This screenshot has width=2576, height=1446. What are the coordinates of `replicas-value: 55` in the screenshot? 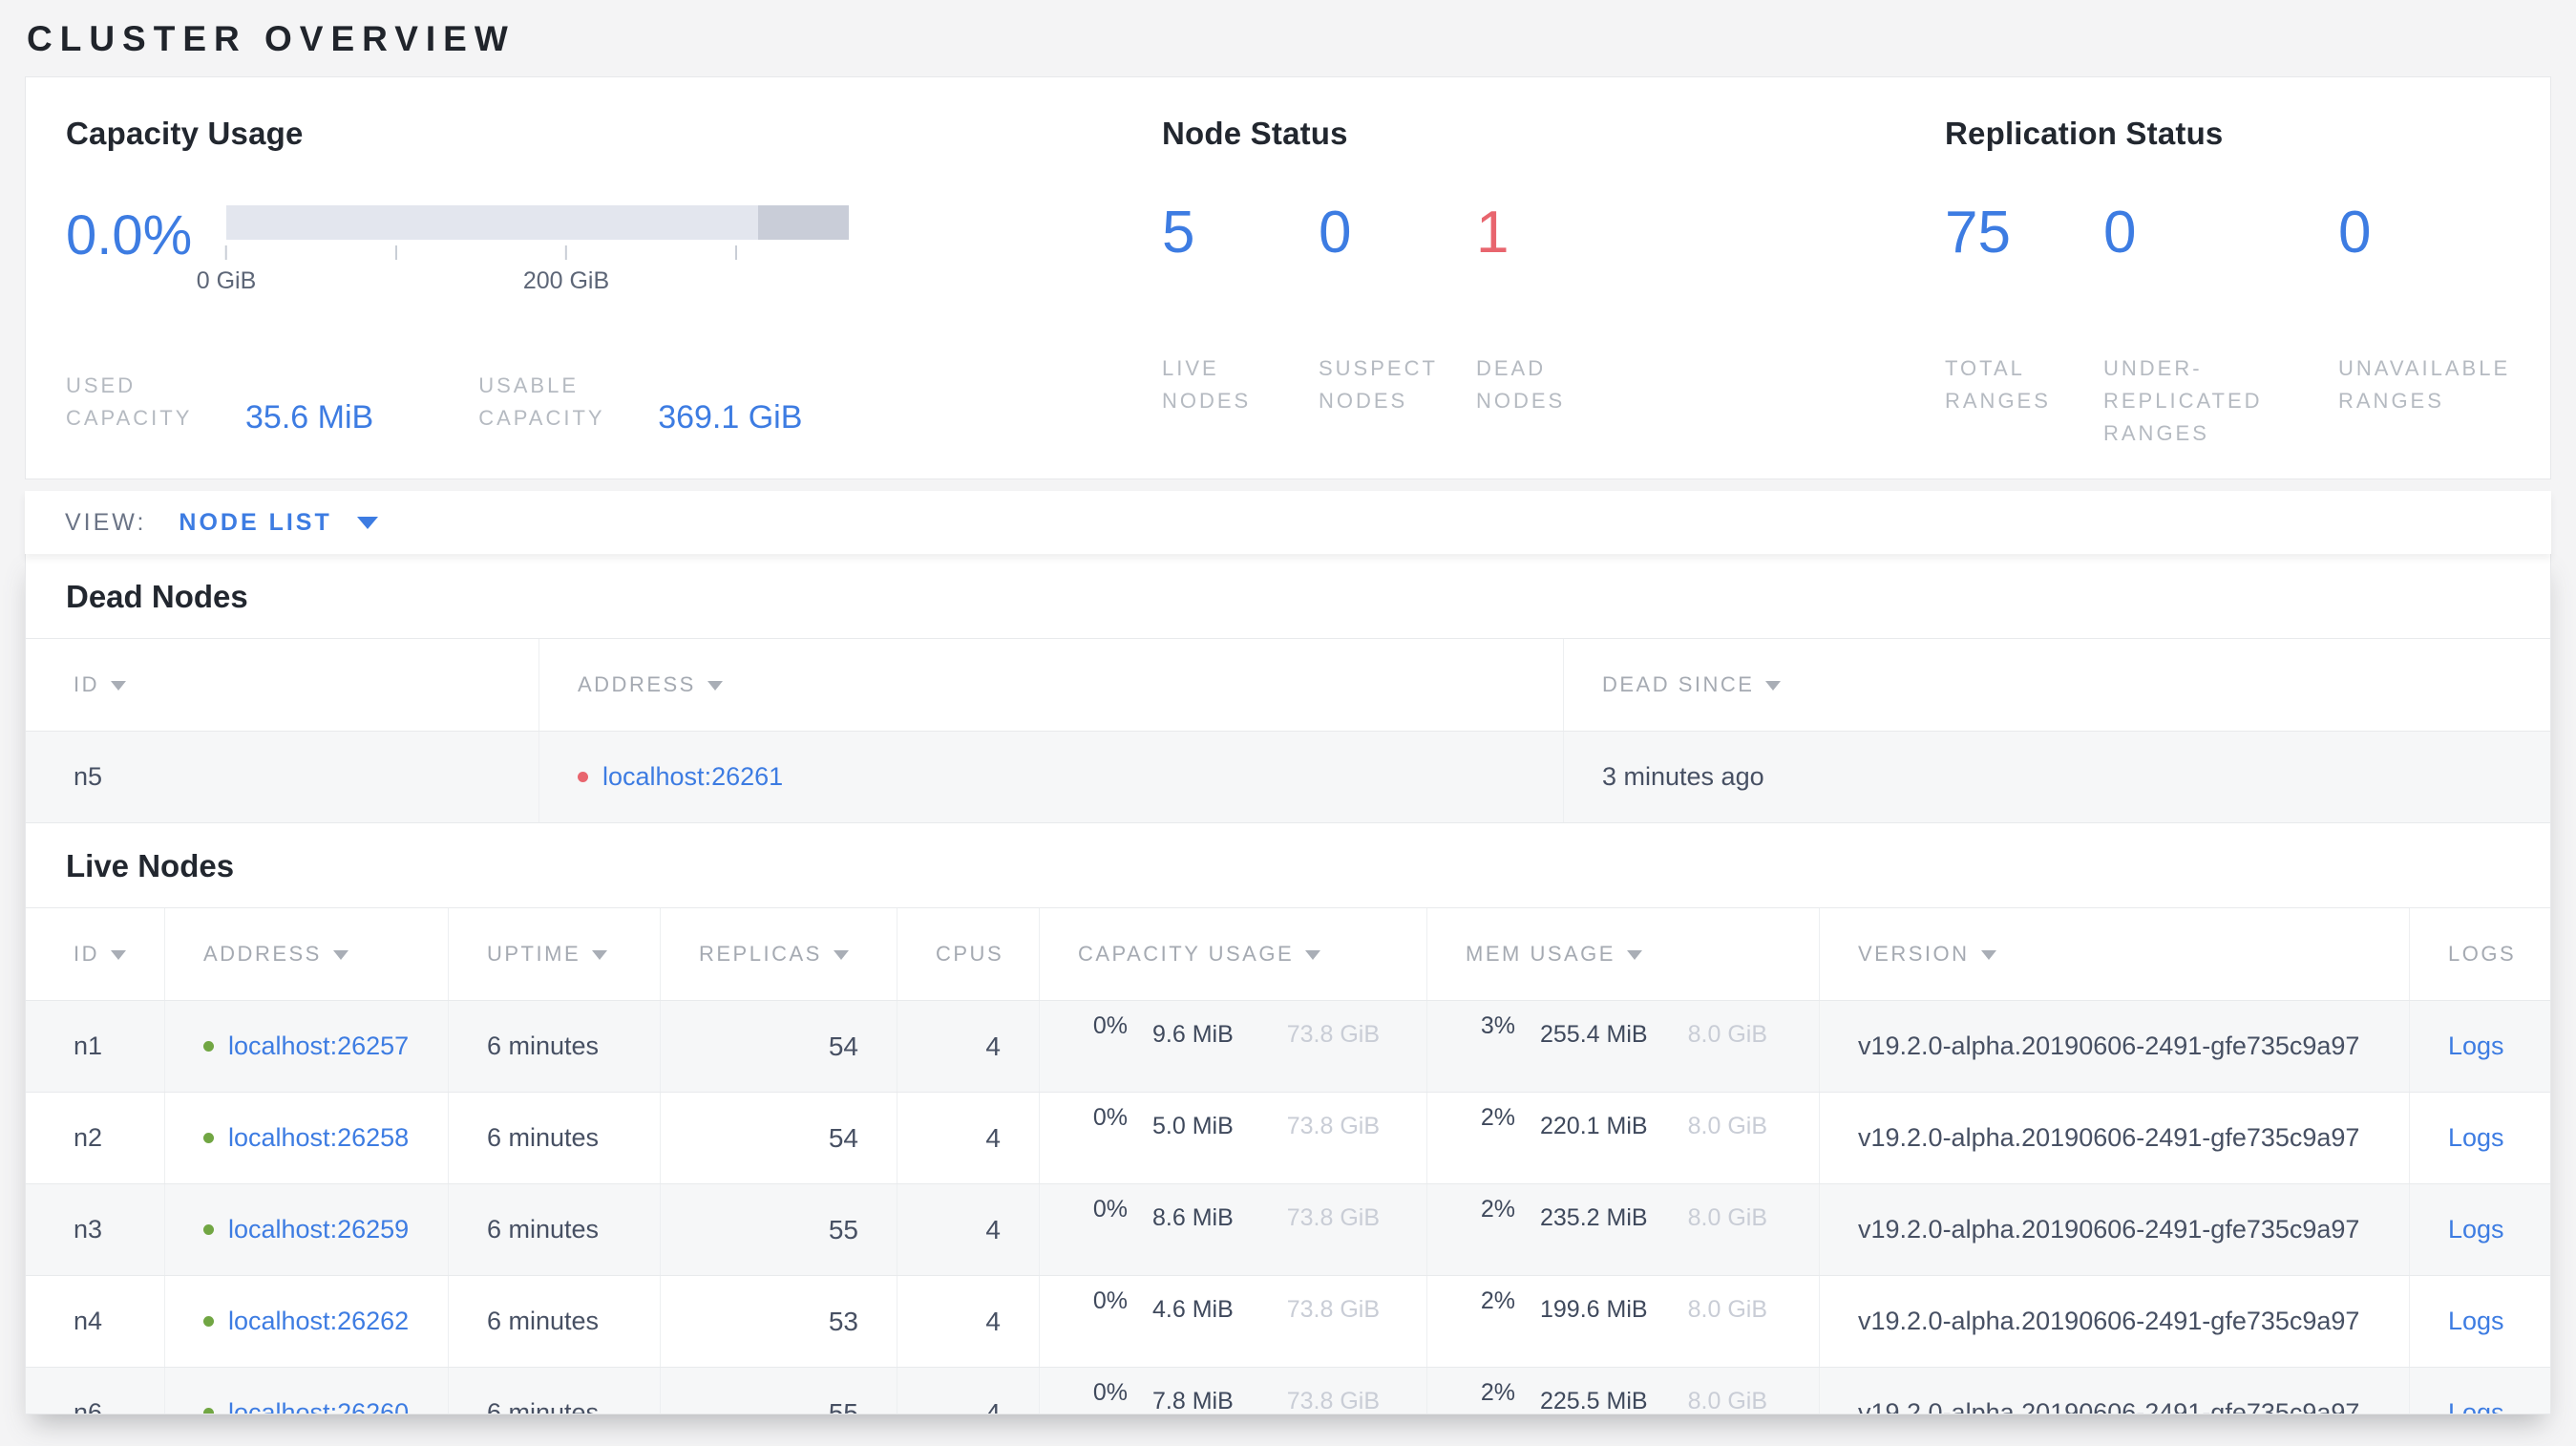 It's located at (778, 1230).